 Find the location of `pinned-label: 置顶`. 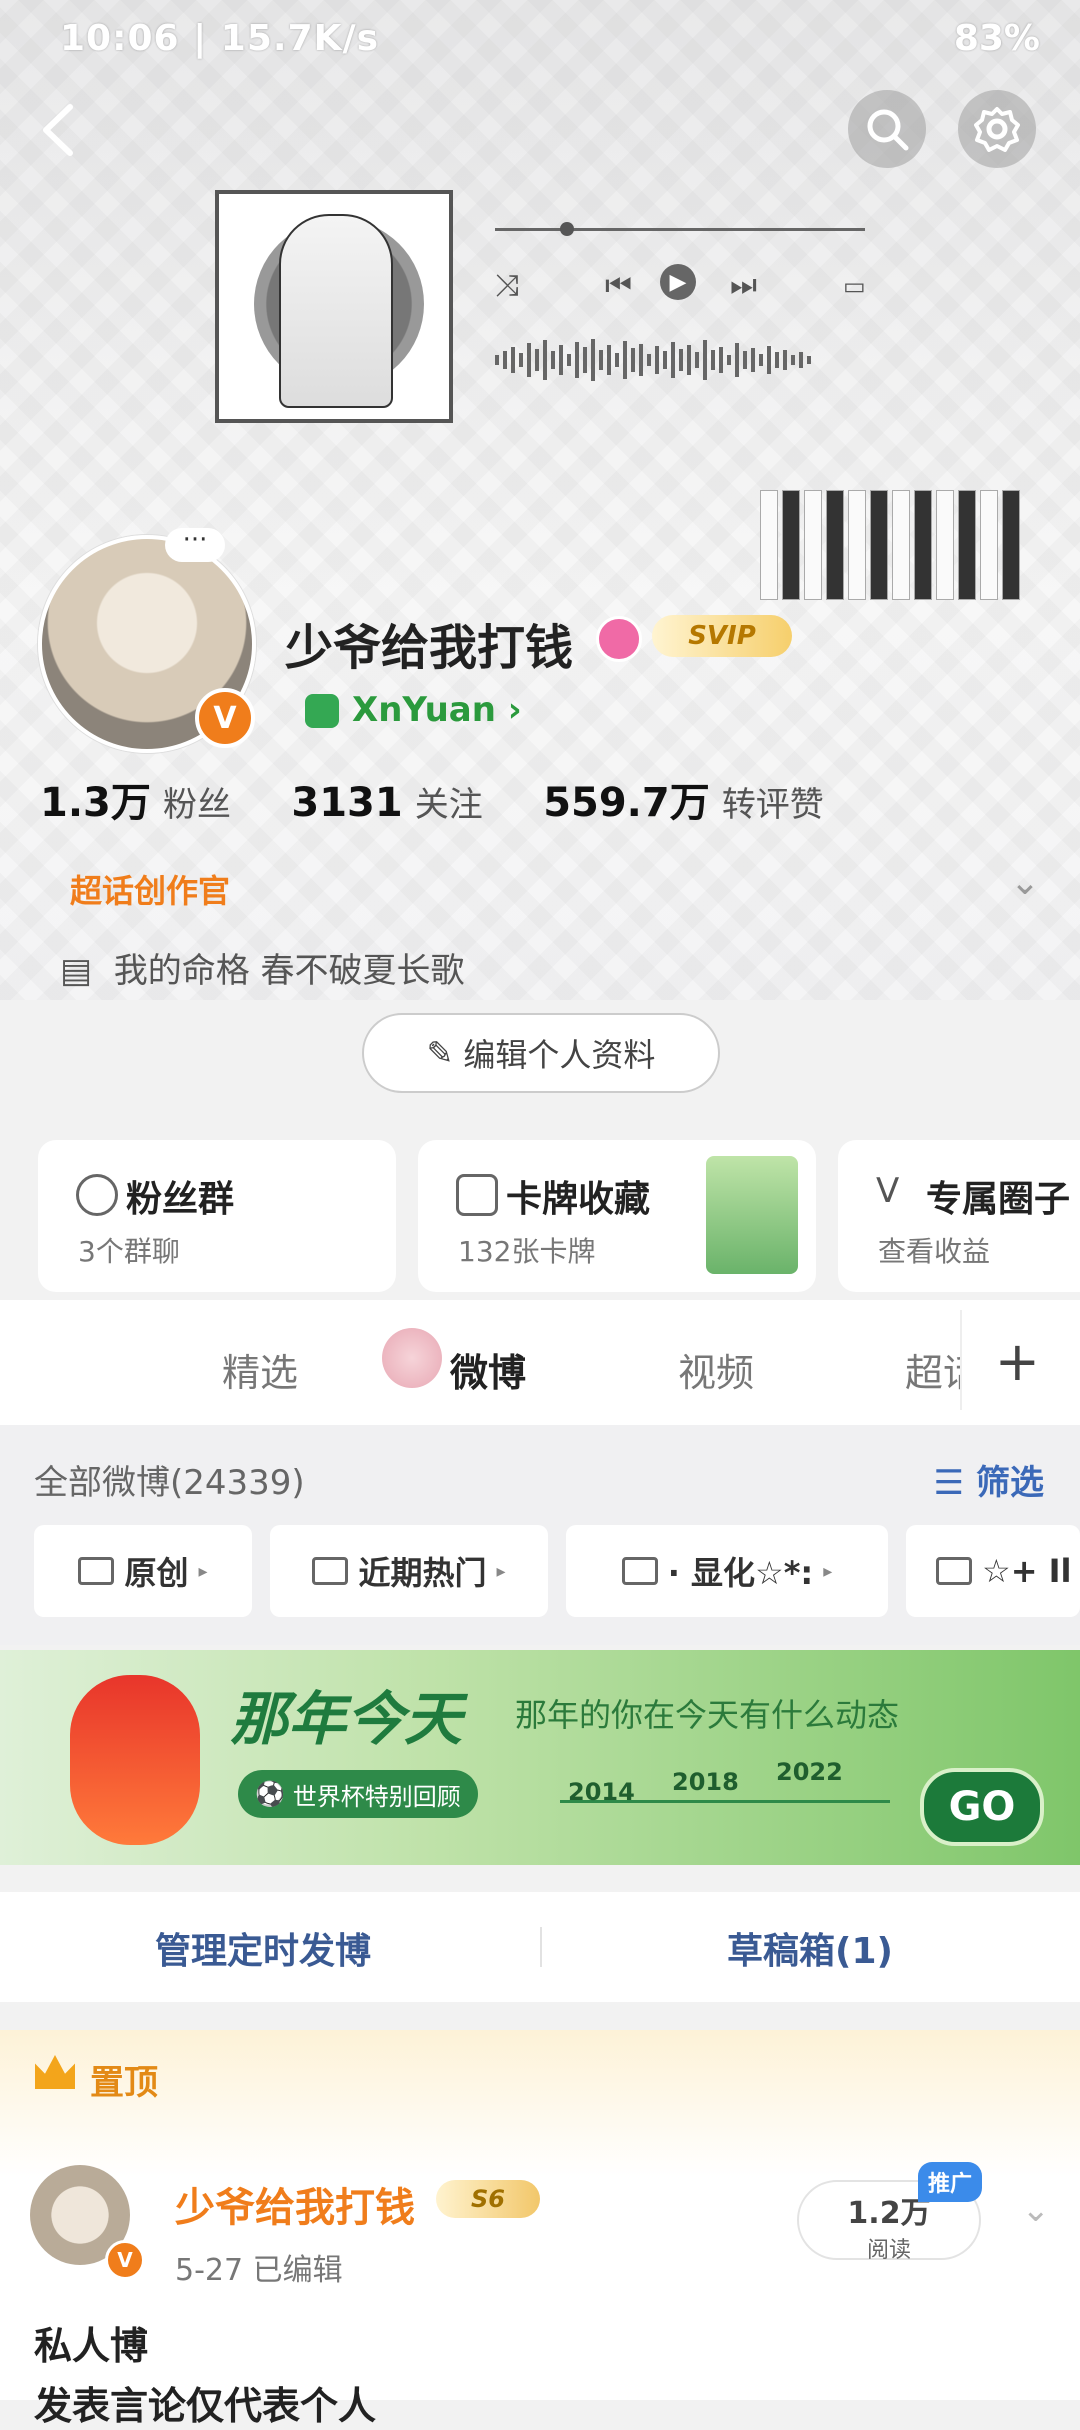

pinned-label: 置顶 is located at coordinates (124, 2083).